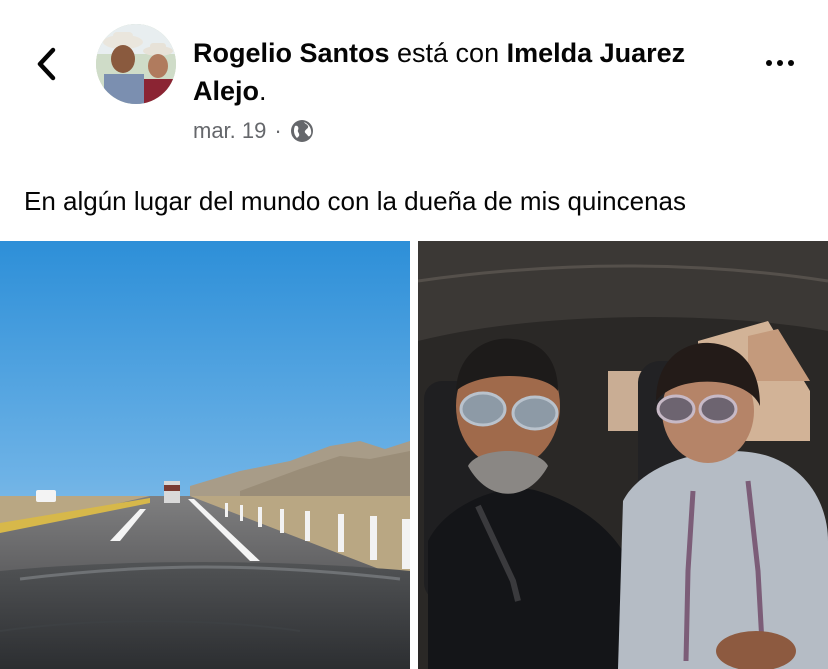  What do you see at coordinates (448, 53) in the screenshot?
I see `with-connector: está con` at bounding box center [448, 53].